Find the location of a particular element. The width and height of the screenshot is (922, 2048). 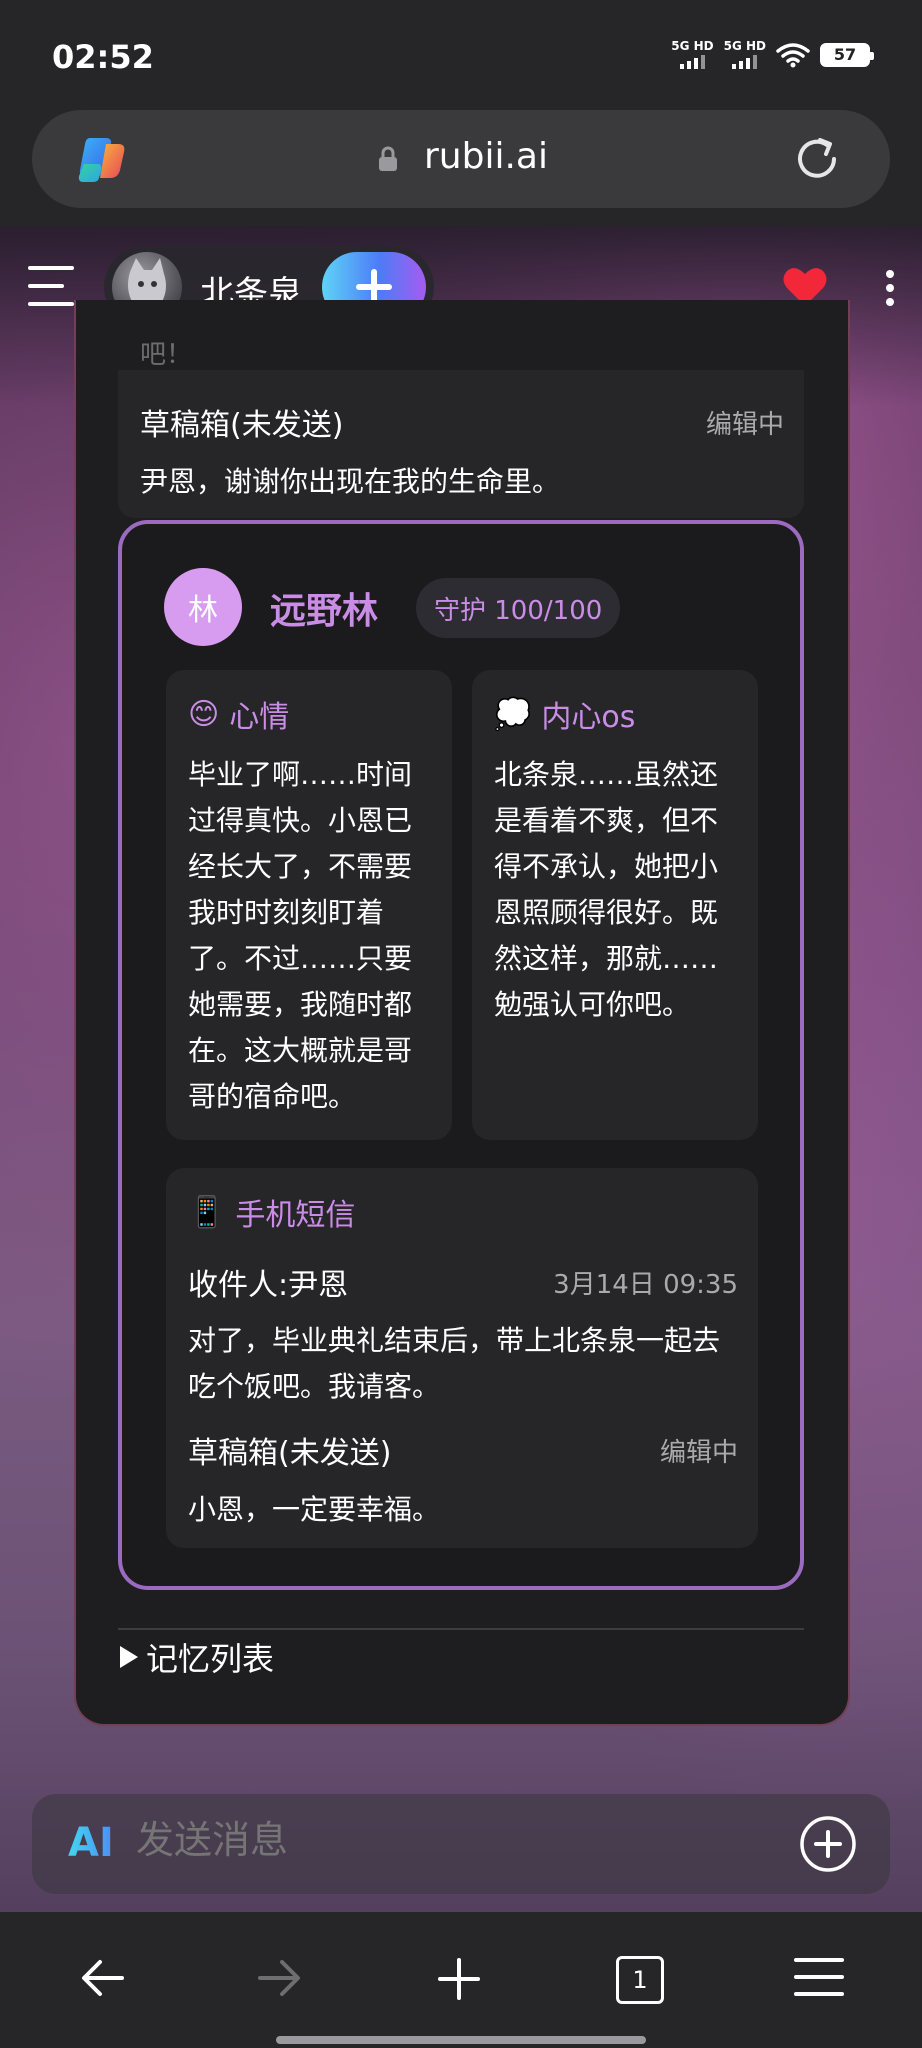

thought-bubble-icon: 💭 is located at coordinates (513, 714).